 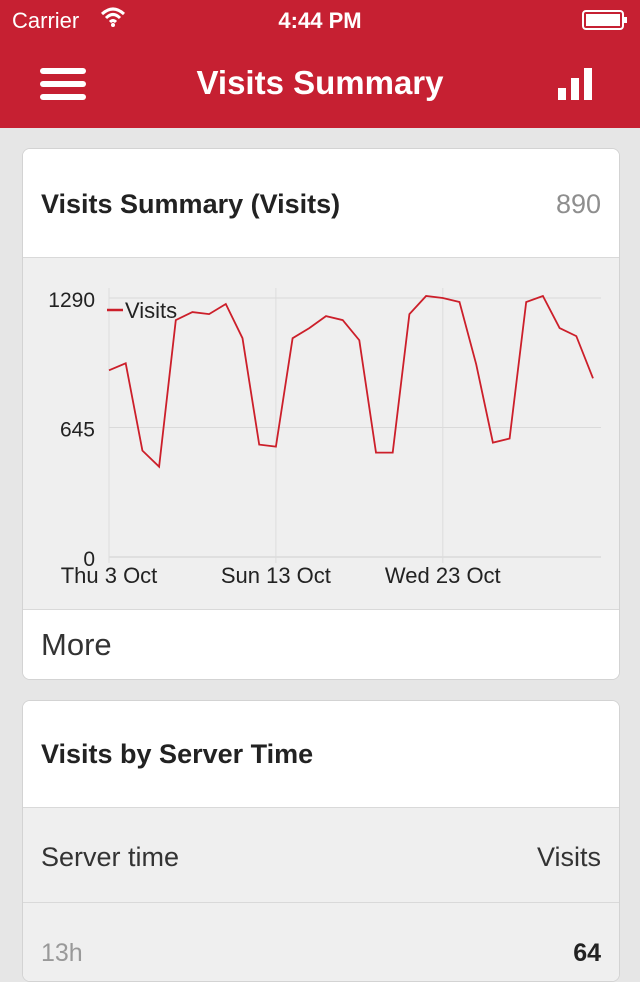 I want to click on navigation-bar: Visits Summary, so click(x=320, y=84).